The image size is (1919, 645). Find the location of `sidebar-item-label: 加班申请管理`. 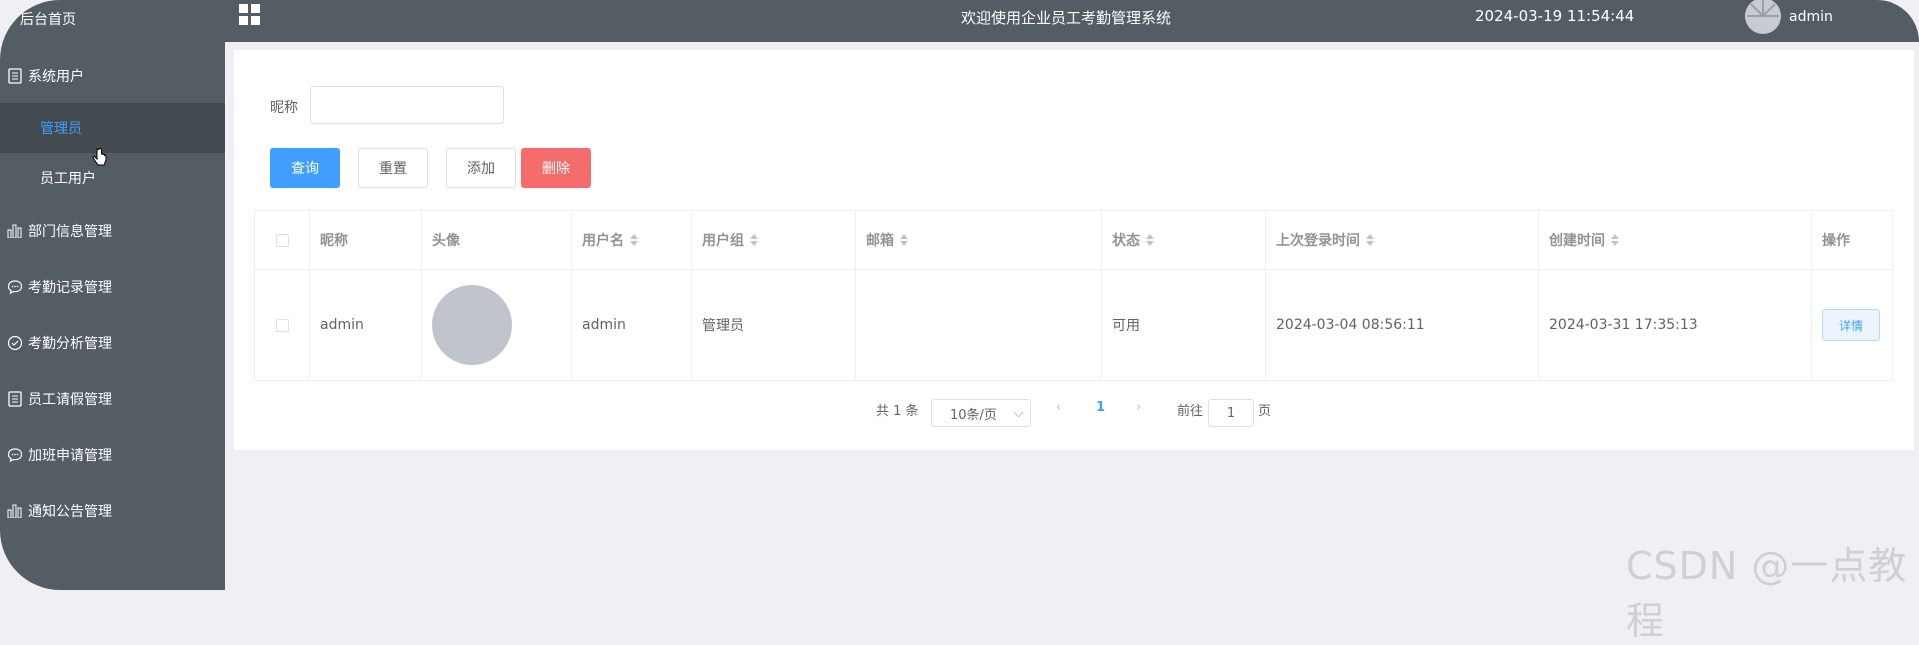

sidebar-item-label: 加班申请管理 is located at coordinates (70, 456).